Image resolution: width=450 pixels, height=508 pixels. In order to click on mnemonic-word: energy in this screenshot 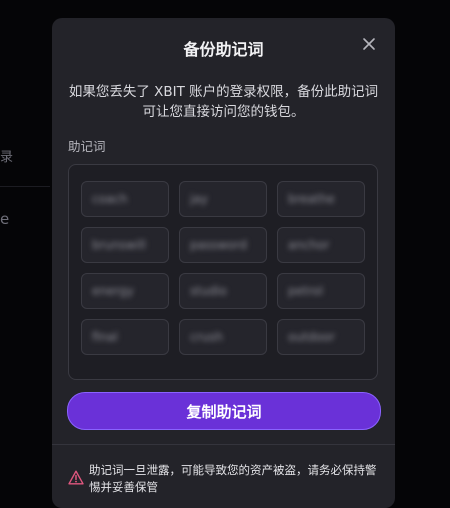, I will do `click(125, 291)`.